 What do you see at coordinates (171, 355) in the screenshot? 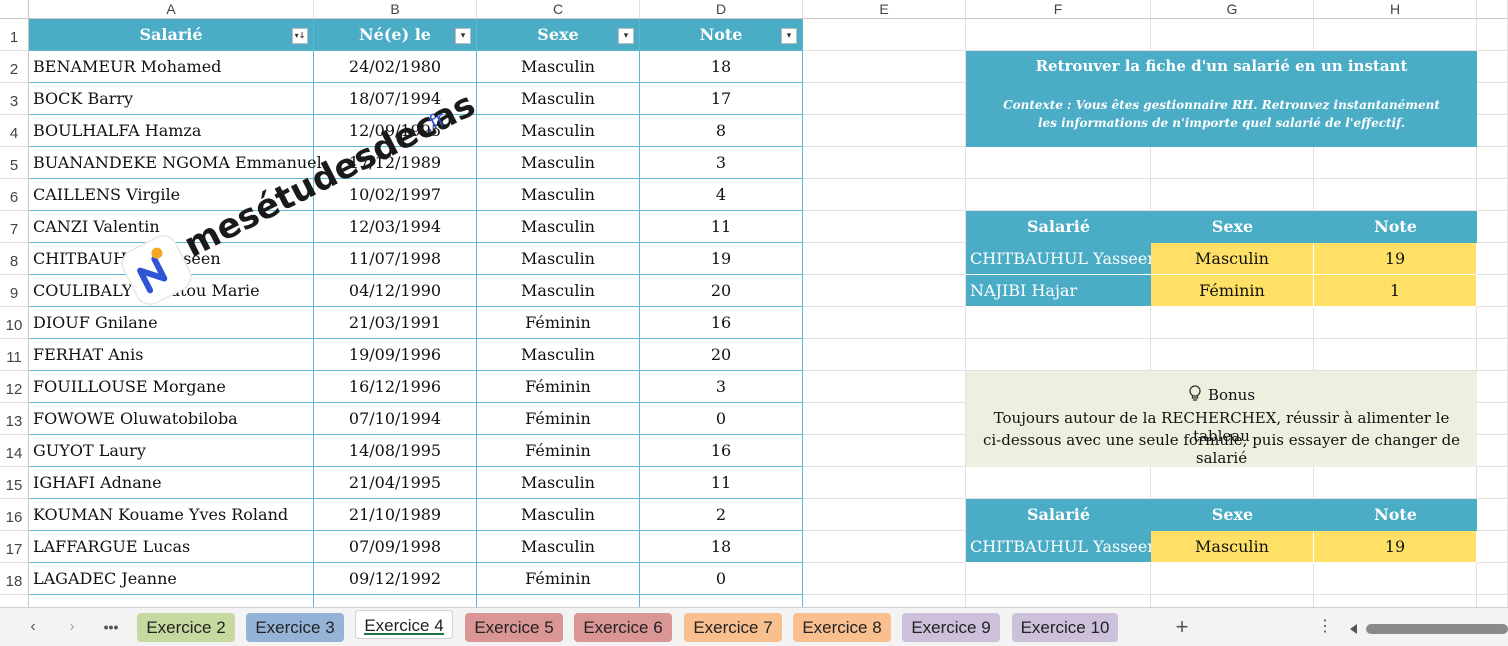
I see `main-table-cell: FERHAT Anis` at bounding box center [171, 355].